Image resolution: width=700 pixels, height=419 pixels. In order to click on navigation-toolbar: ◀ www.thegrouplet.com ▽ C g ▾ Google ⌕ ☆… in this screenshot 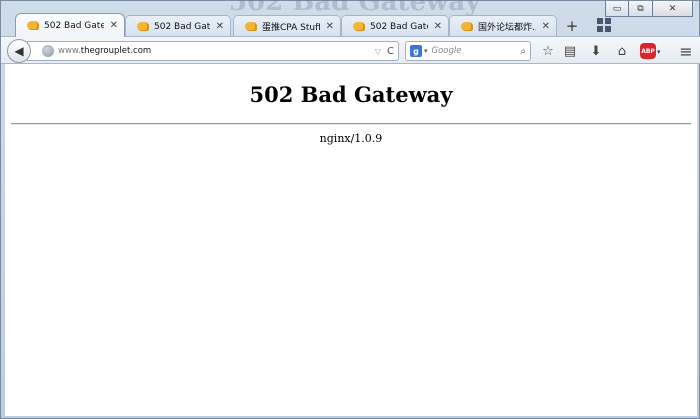, I will do `click(350, 50)`.